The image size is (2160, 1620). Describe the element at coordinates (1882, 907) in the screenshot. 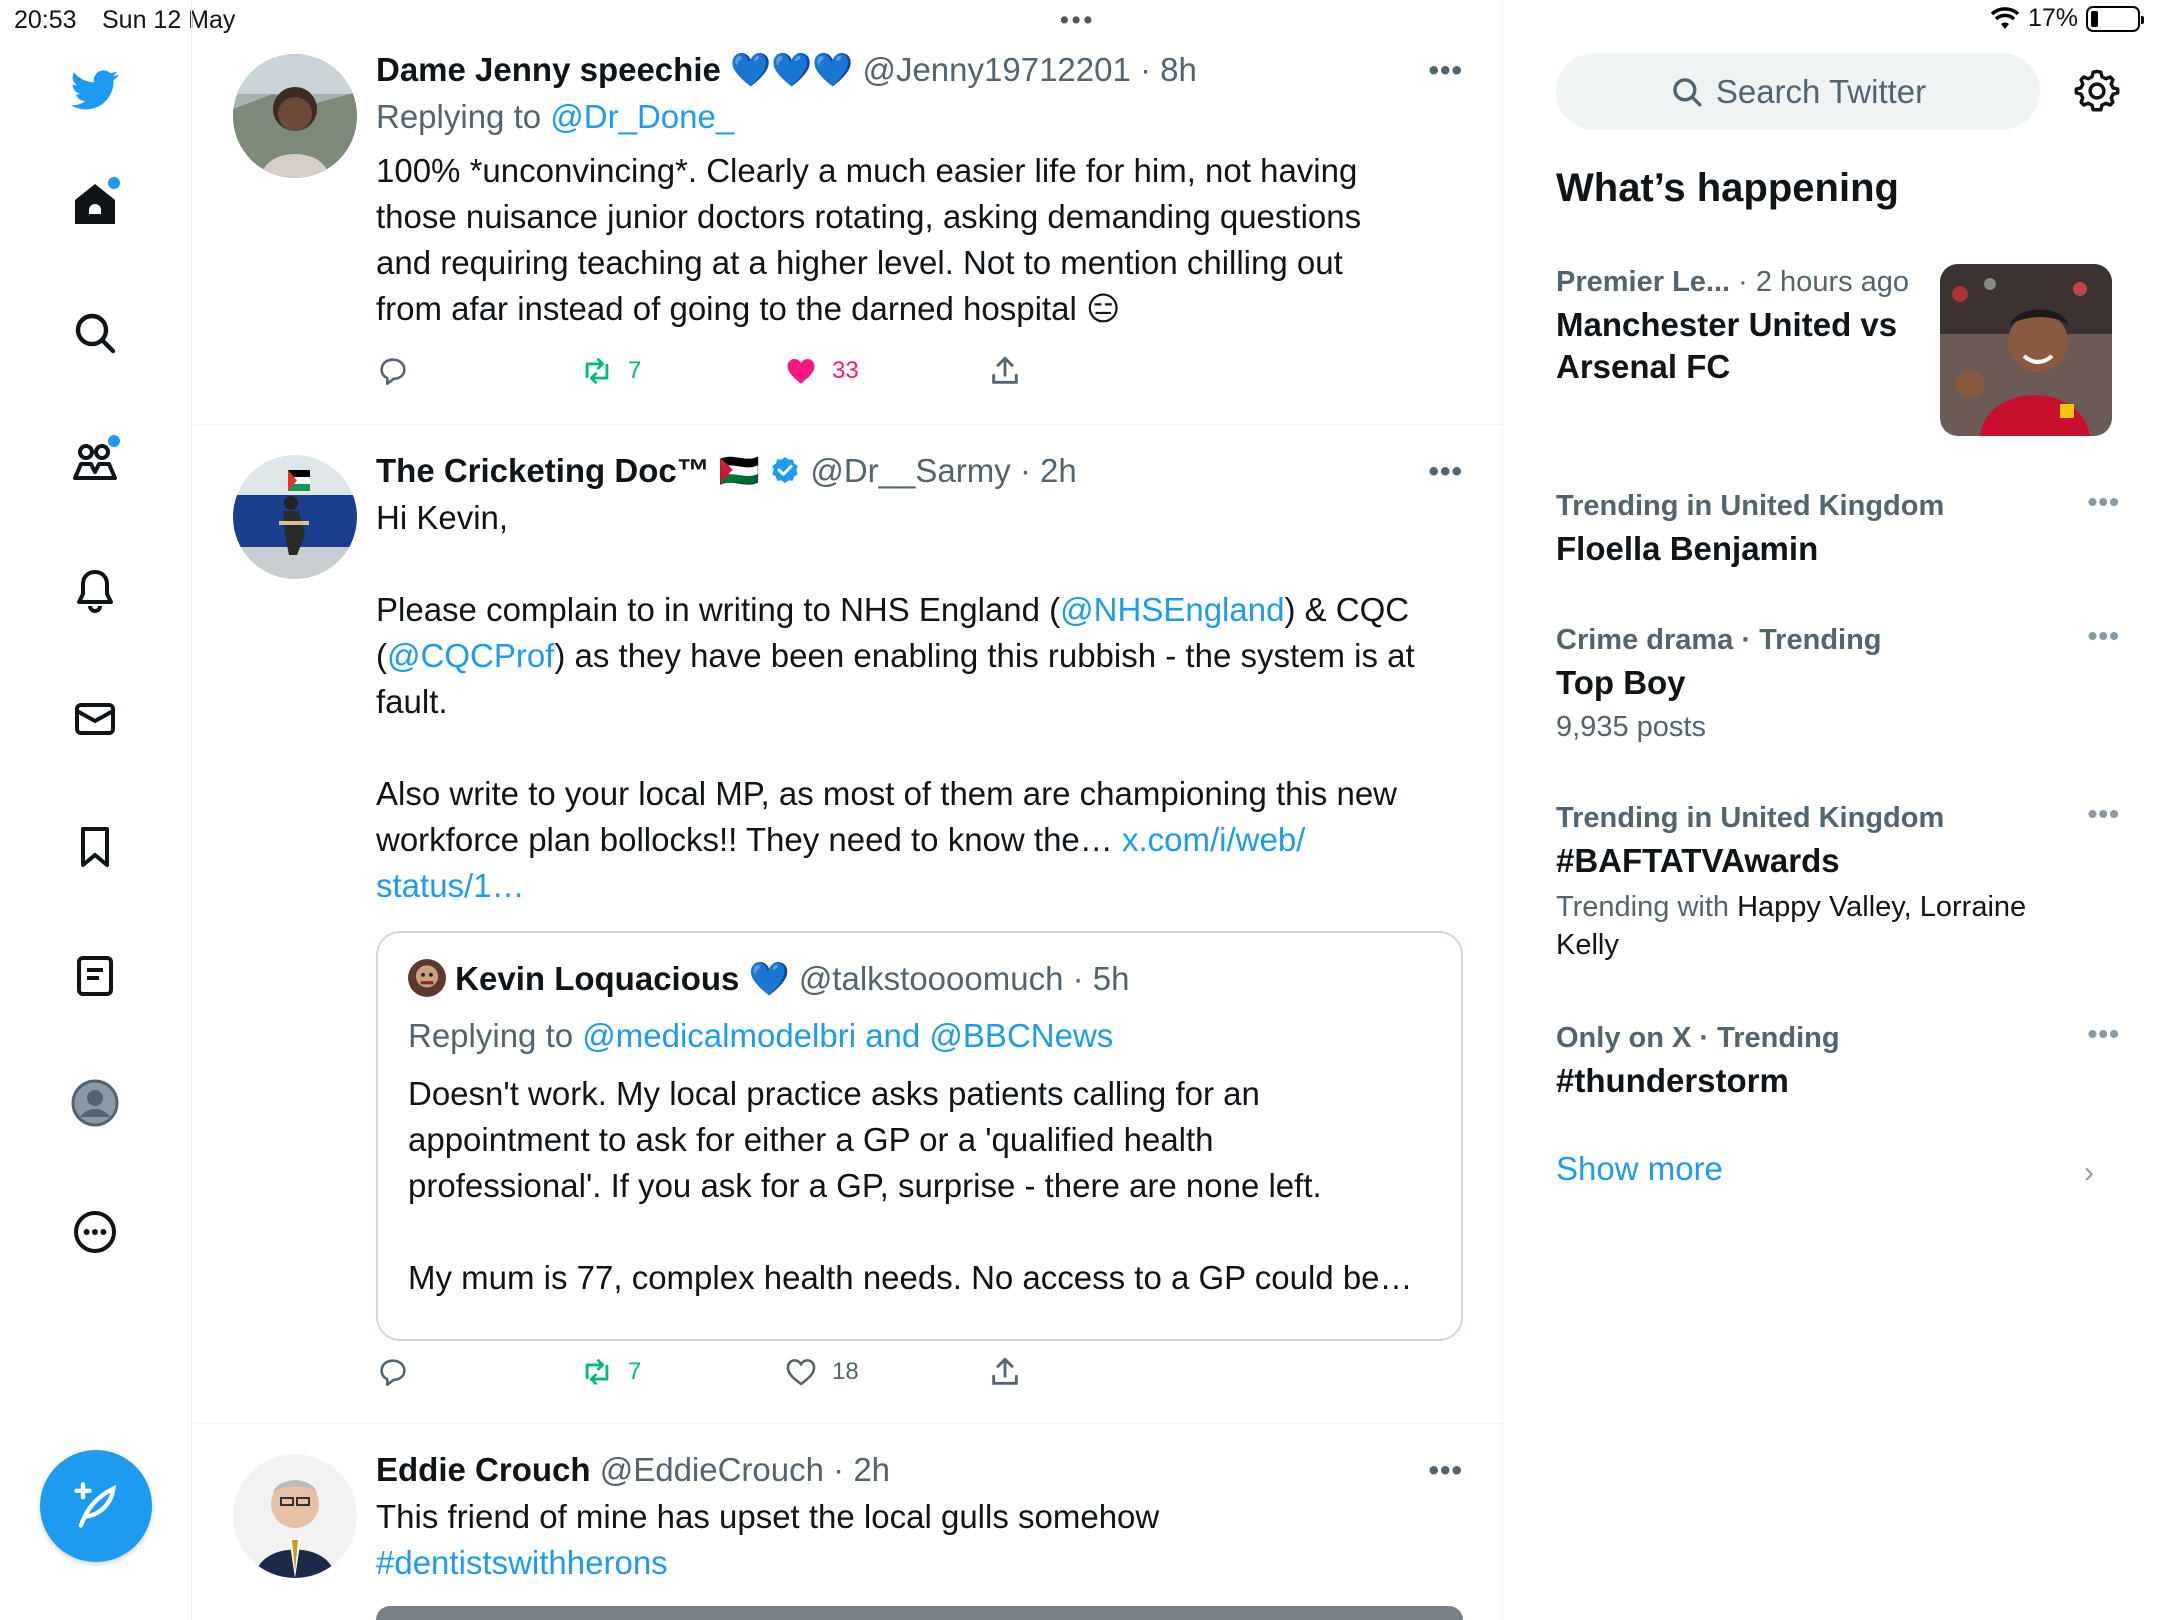

I see `trending-with-names: Happy Valley, Lorraine` at that location.